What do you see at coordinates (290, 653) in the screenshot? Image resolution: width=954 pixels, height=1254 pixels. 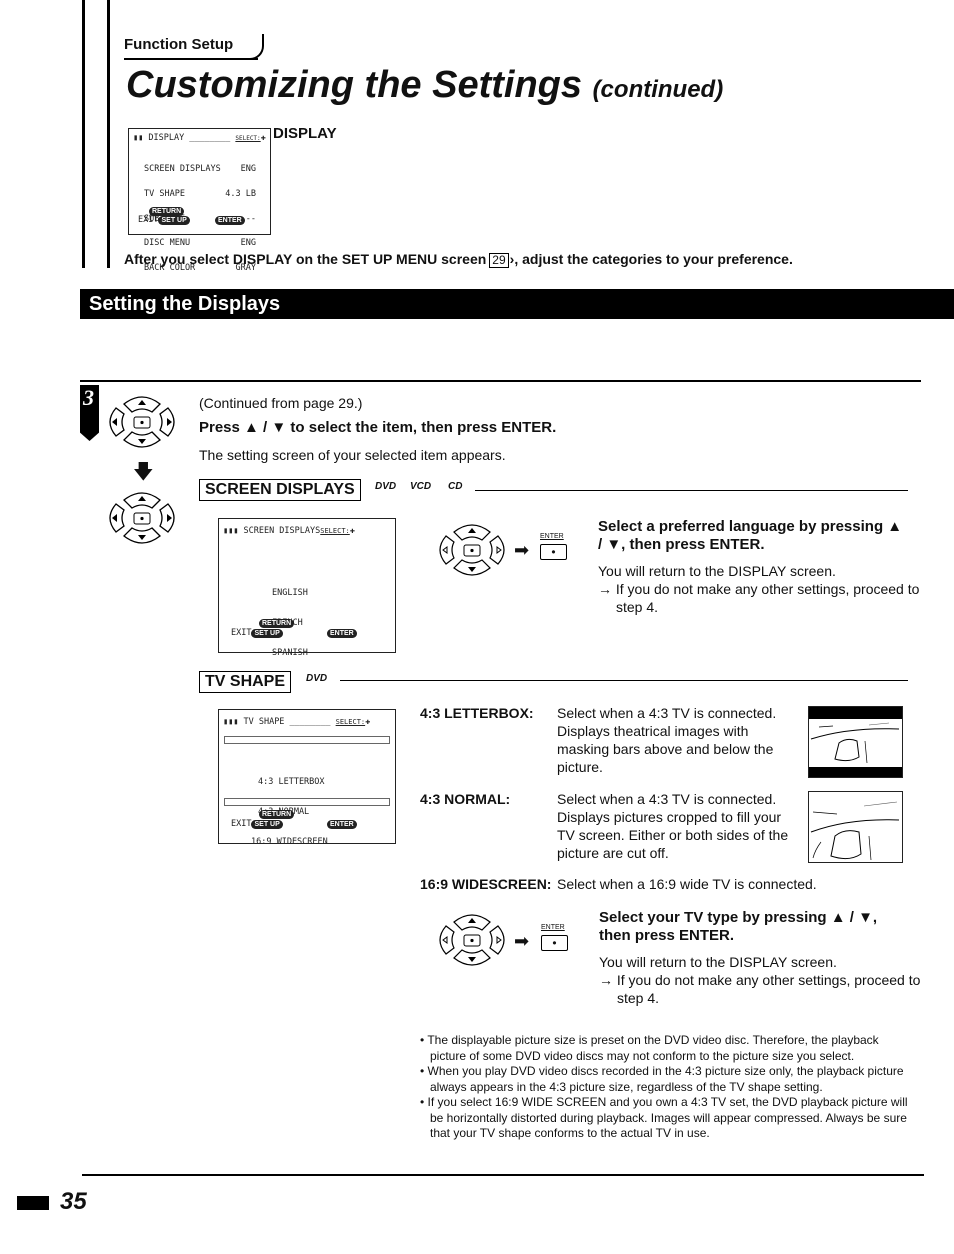 I see `osd-option: SPANISH` at bounding box center [290, 653].